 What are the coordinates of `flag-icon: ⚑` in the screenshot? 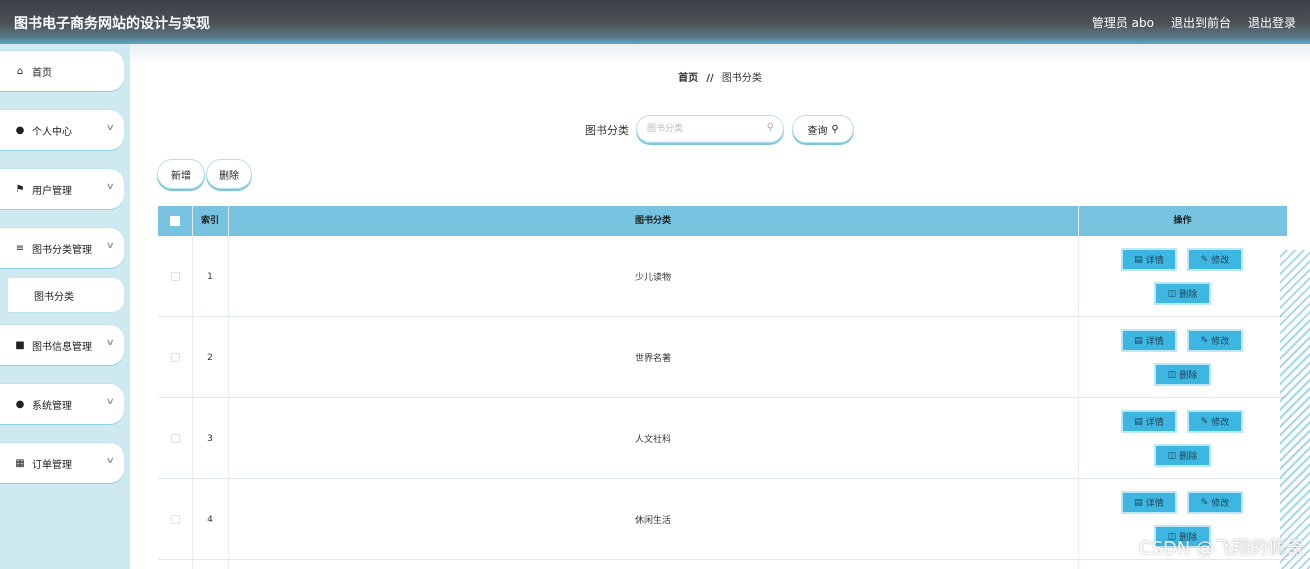 It's located at (20, 189).